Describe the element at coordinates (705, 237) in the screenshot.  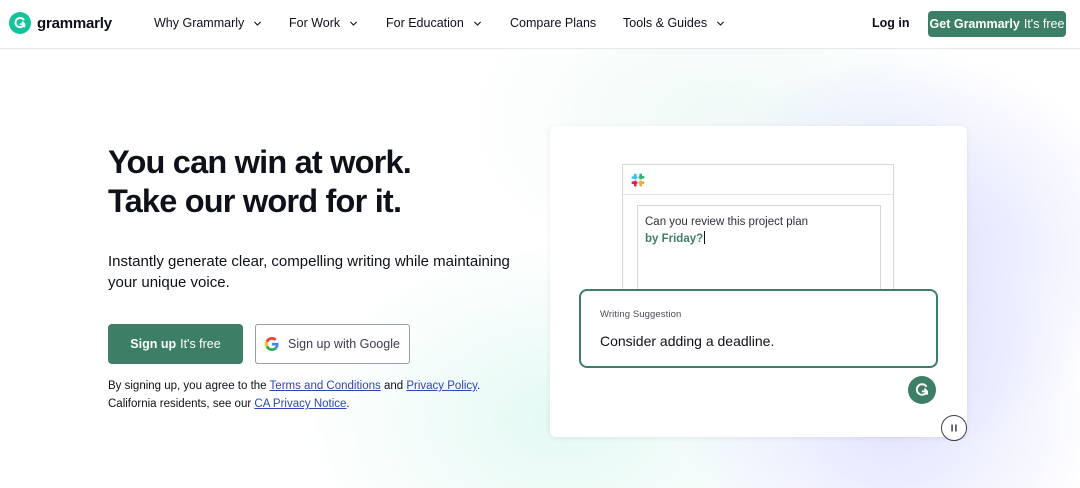
I see `text-caret` at that location.